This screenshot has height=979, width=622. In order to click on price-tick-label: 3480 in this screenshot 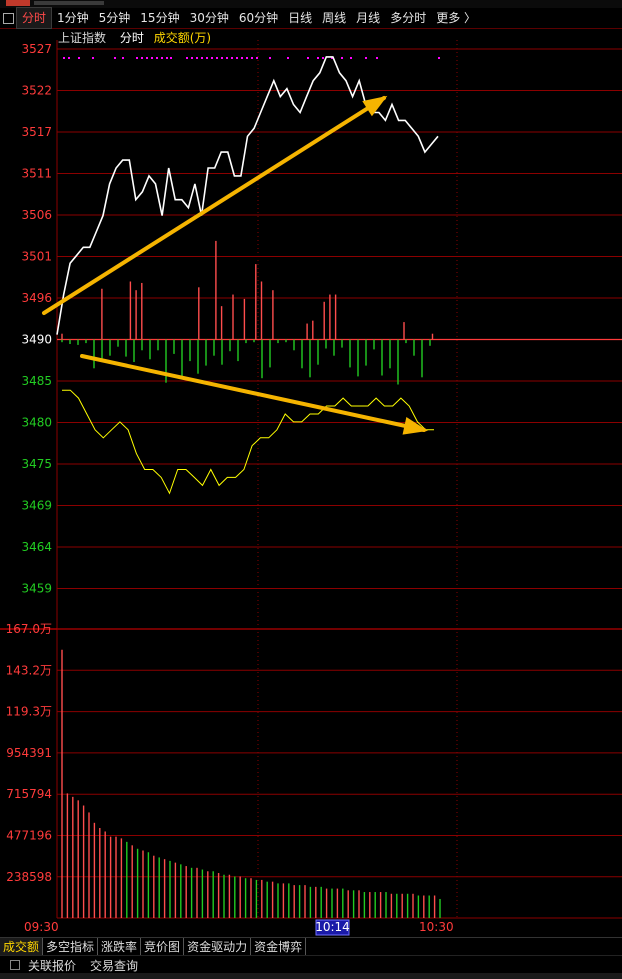, I will do `click(36, 423)`.